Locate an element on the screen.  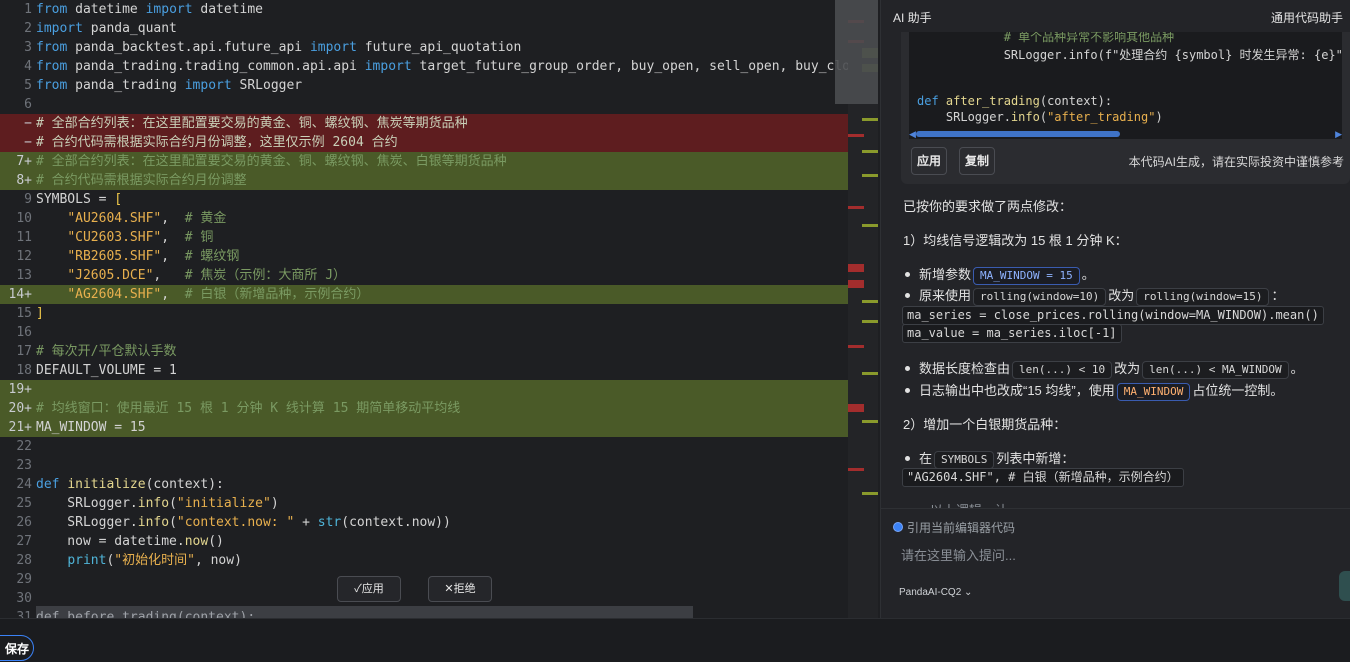
ai-panel-header: AI 助手 通用代码助手 is located at coordinates (1115, 16).